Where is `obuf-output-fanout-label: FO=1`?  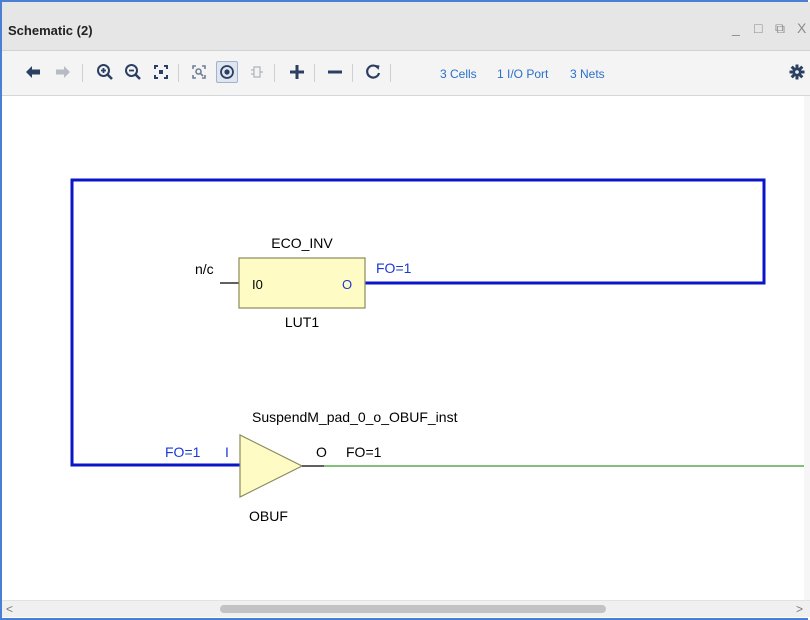 obuf-output-fanout-label: FO=1 is located at coordinates (364, 452).